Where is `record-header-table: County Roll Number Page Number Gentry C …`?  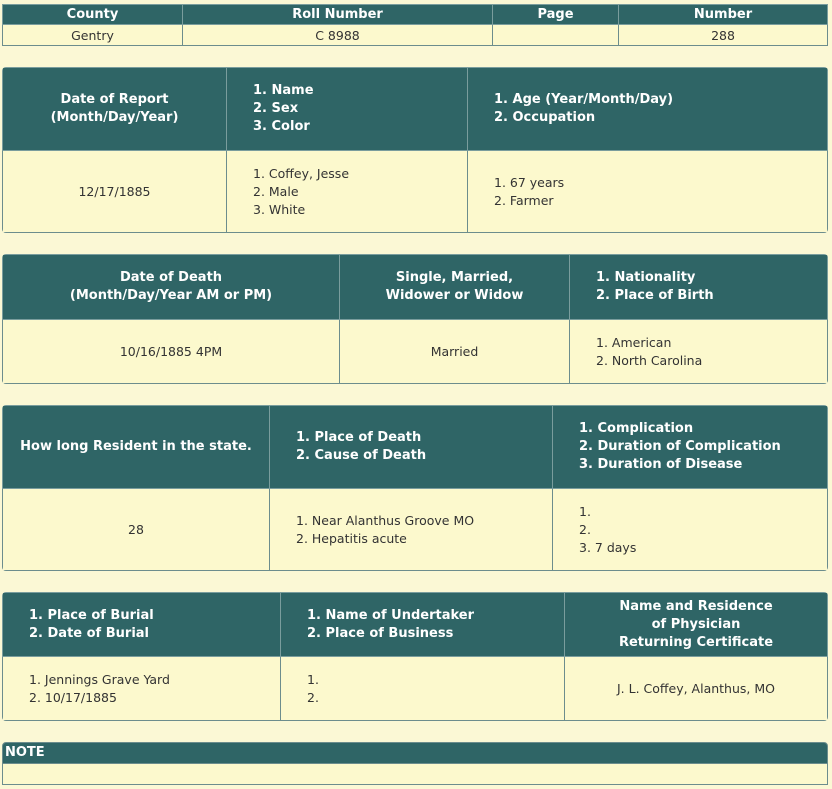
record-header-table: County Roll Number Page Number Gentry C … is located at coordinates (415, 25).